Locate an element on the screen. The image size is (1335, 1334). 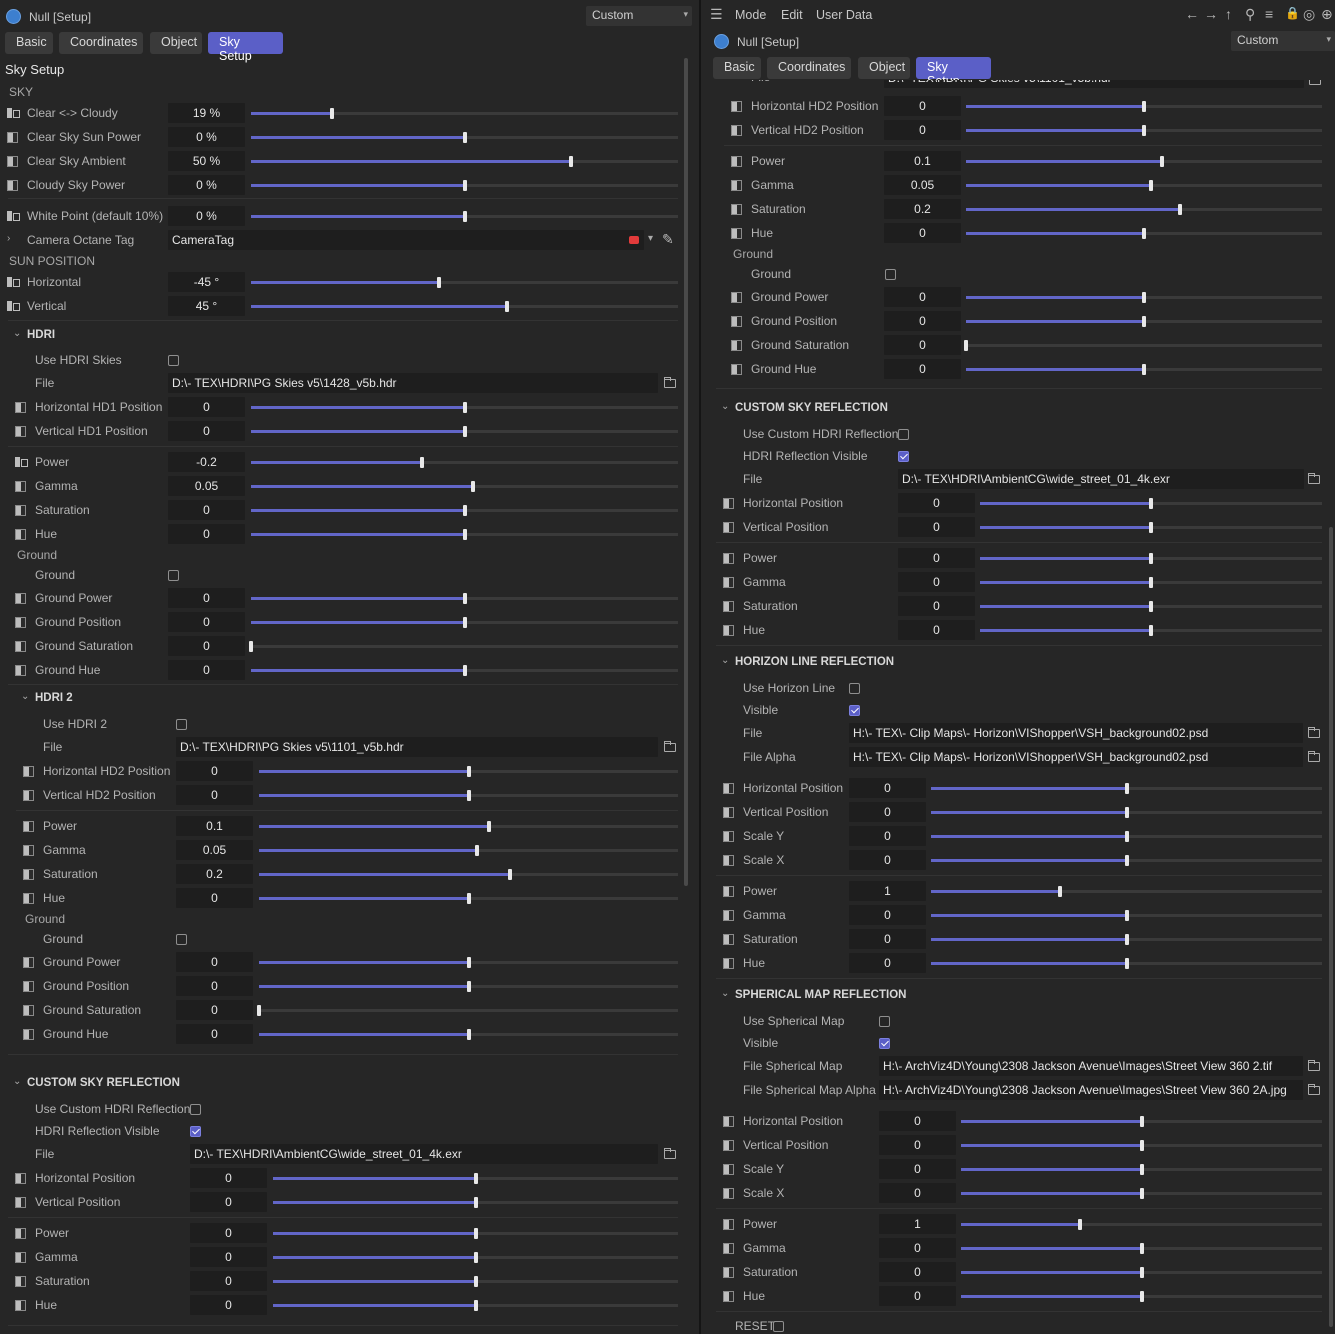
camera-tag-field: CameraTag is located at coordinates (406, 240).